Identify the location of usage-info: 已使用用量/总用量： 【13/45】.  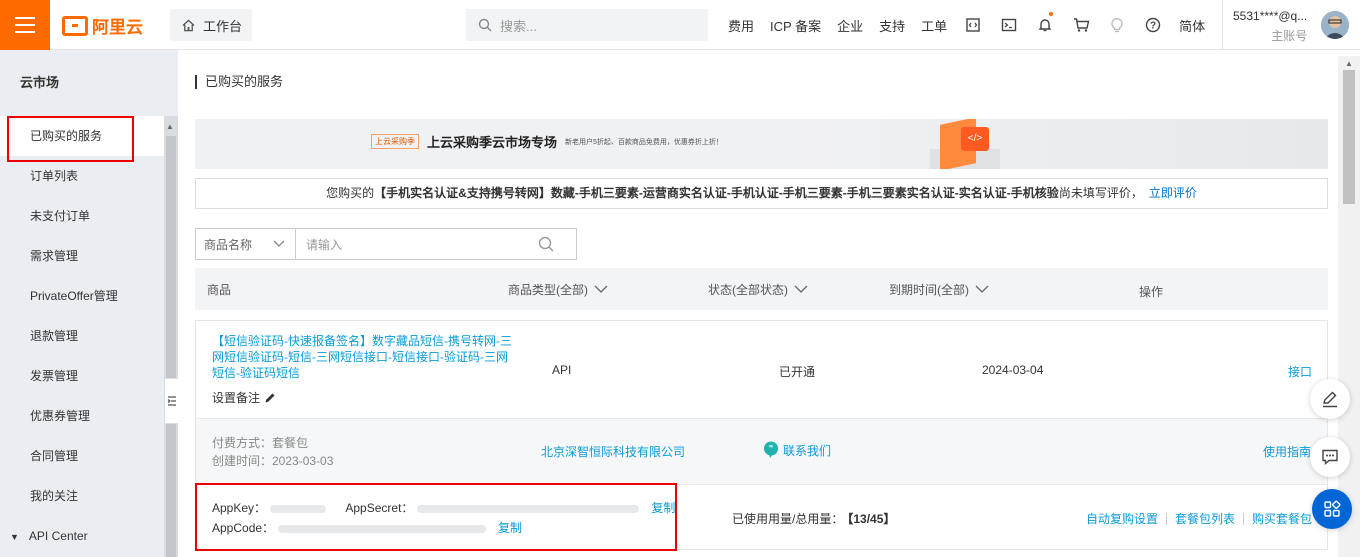
(813, 518).